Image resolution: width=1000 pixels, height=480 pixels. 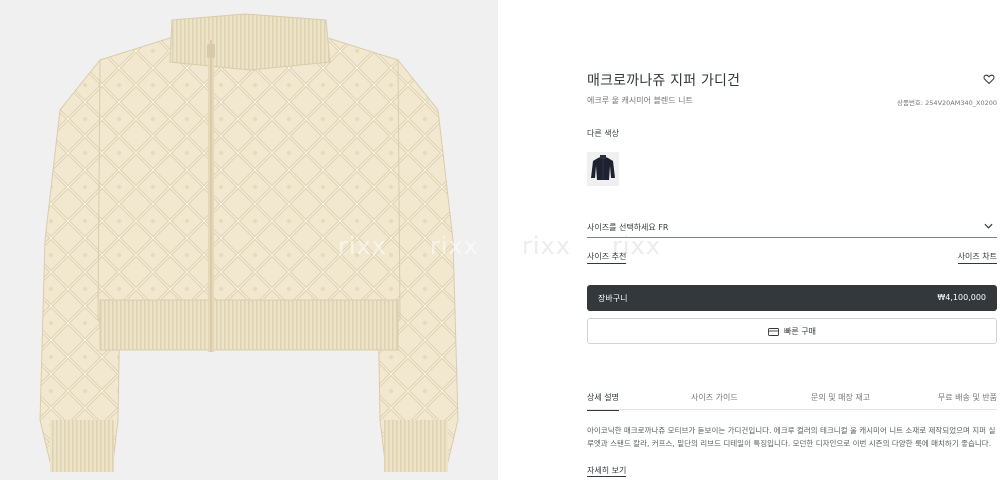 I want to click on color-swatch-navy, so click(x=603, y=169).